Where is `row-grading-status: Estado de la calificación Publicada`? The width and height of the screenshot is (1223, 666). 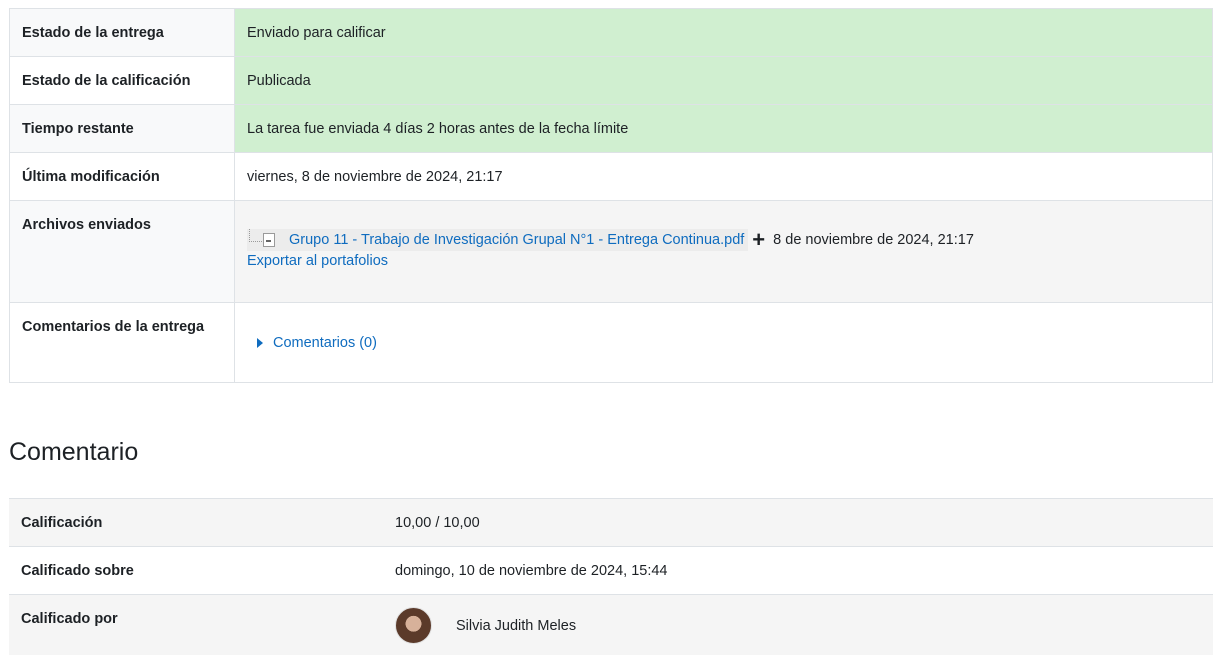 row-grading-status: Estado de la calificación Publicada is located at coordinates (611, 80).